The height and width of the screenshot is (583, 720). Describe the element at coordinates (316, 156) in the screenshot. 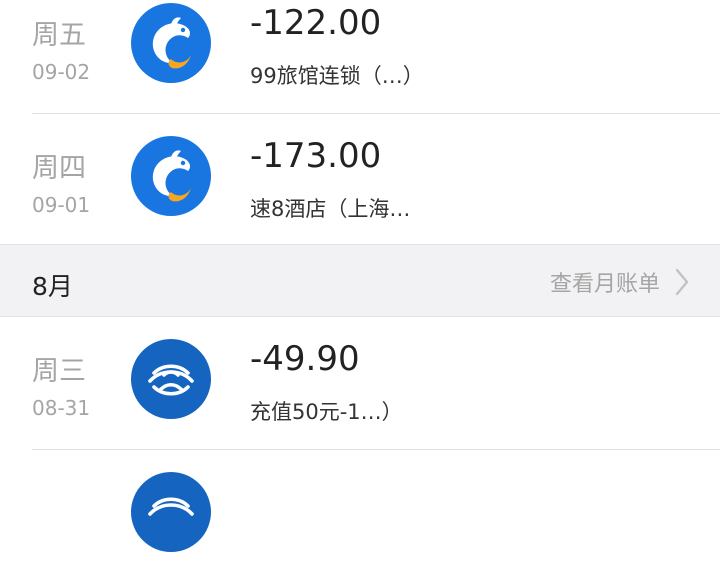

I see `amount: -173.00` at that location.